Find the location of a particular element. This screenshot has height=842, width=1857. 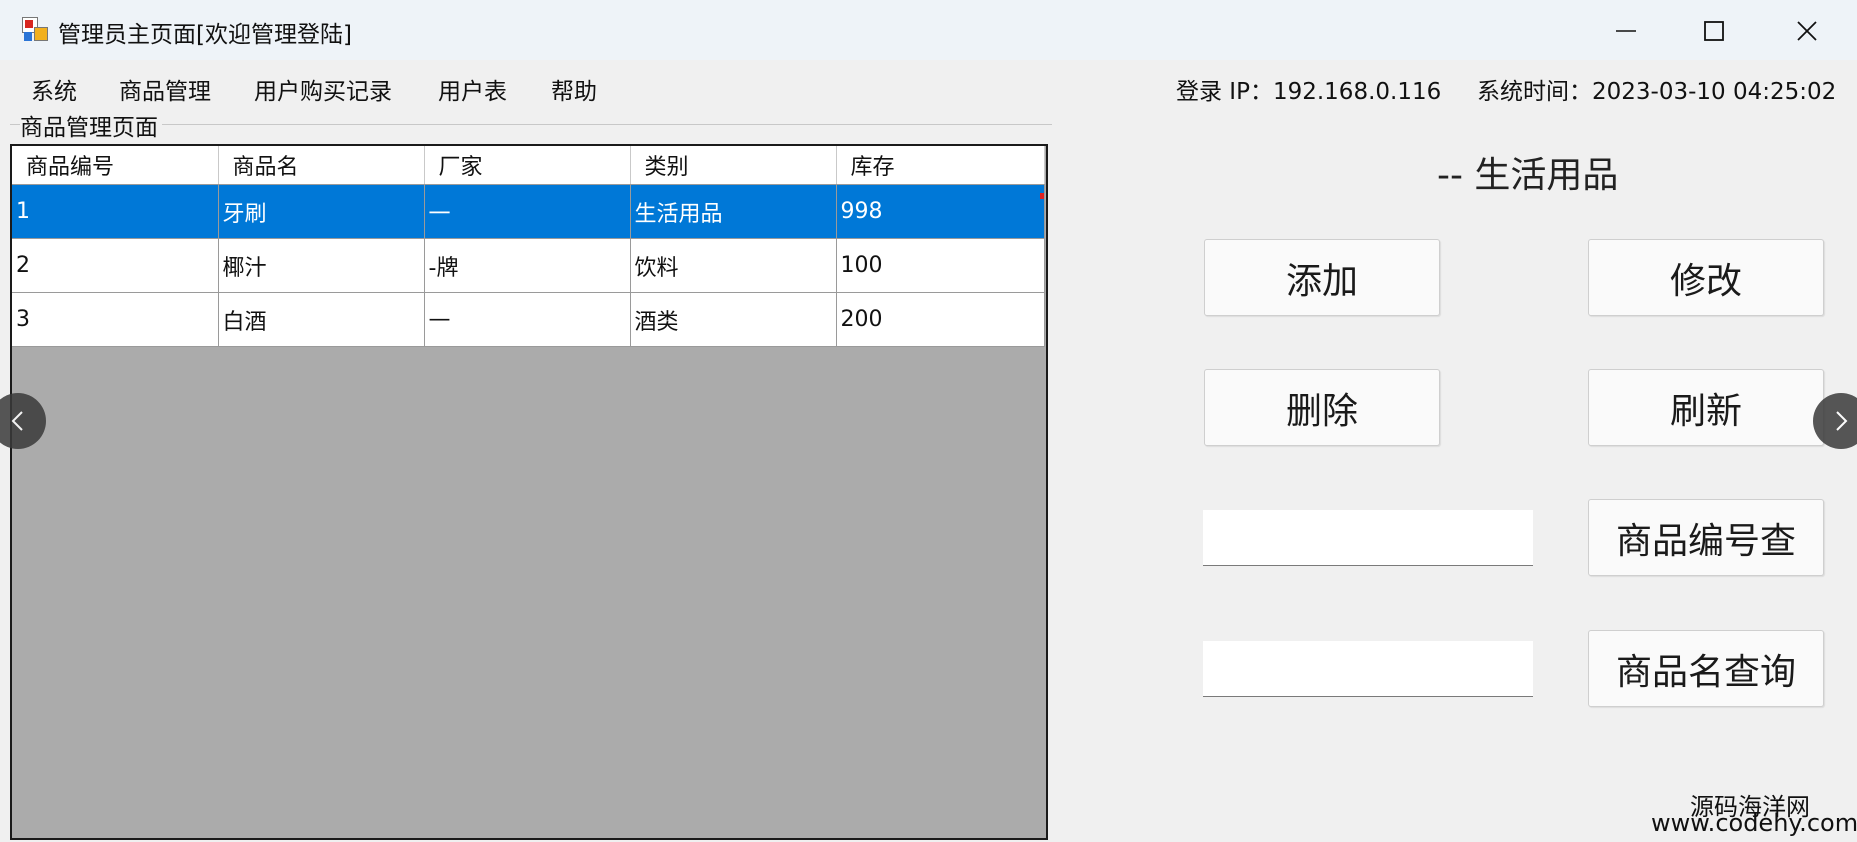

column-header-stock: 库存 is located at coordinates (940, 165).